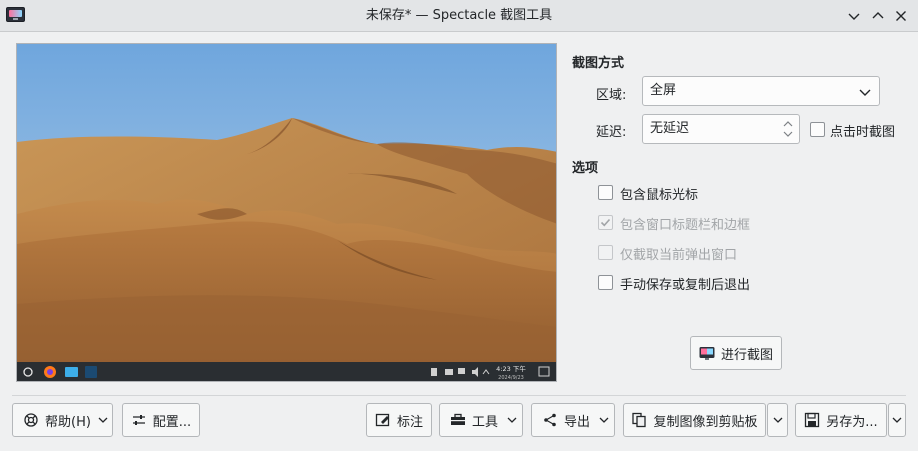 This screenshot has width=918, height=451. I want to click on close-button, so click(901, 16).